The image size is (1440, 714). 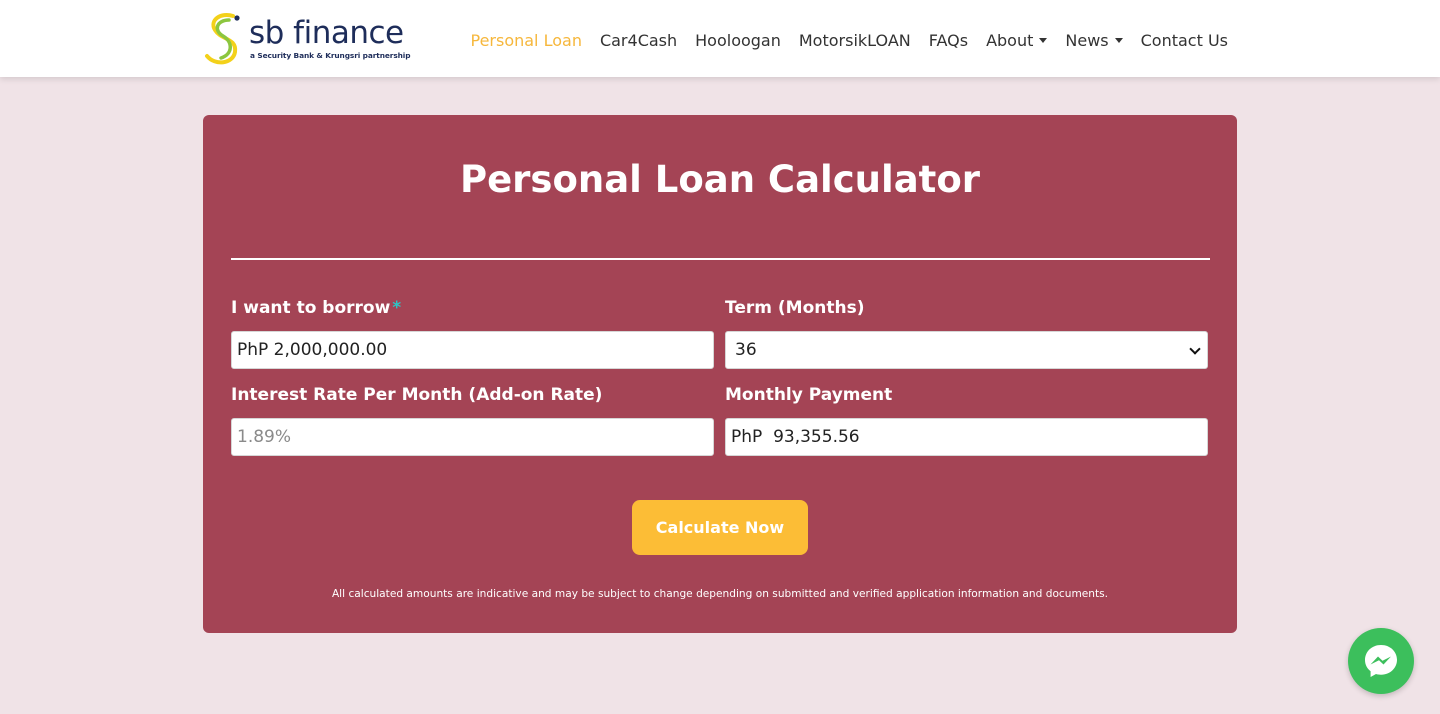 I want to click on nav-item-faqs: FAQs, so click(x=948, y=40).